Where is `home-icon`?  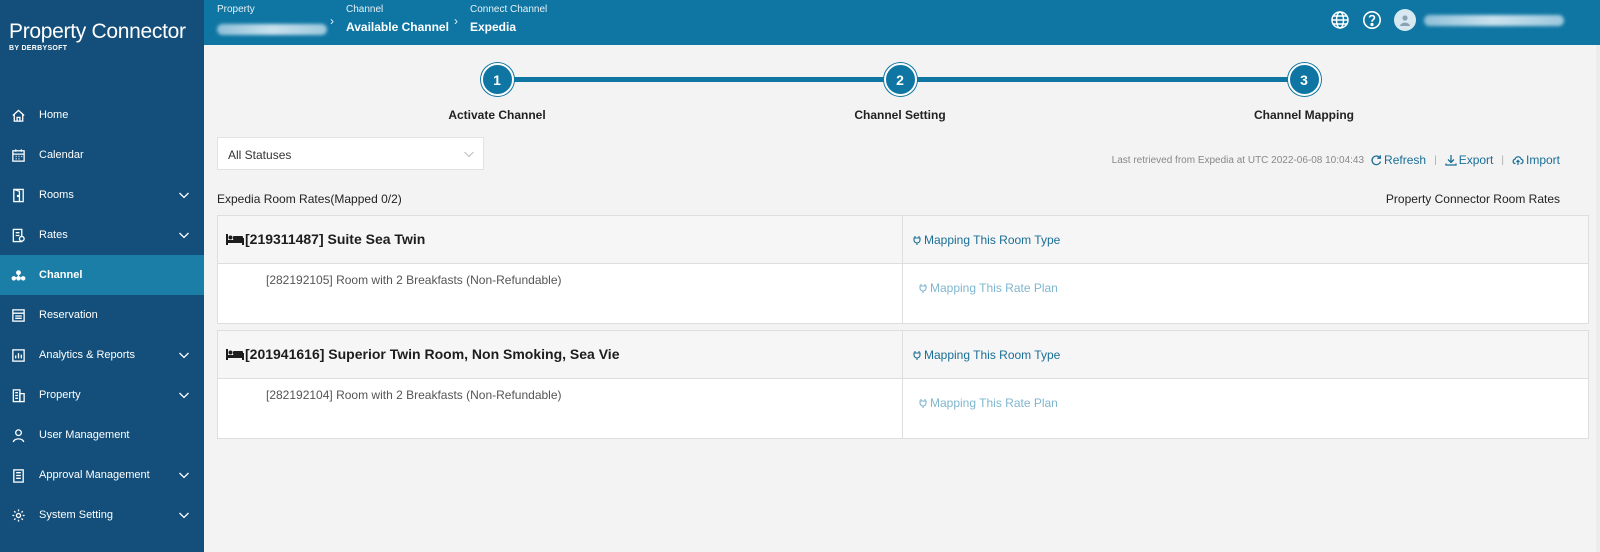
home-icon is located at coordinates (18, 115).